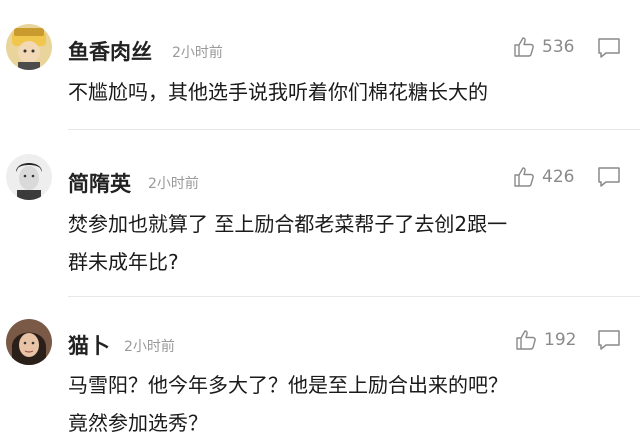 The image size is (640, 442). Describe the element at coordinates (288, 224) in the screenshot. I see `comment-line: 焚参加也就算了 至上励合都老菜帮子了去创2跟一` at that location.